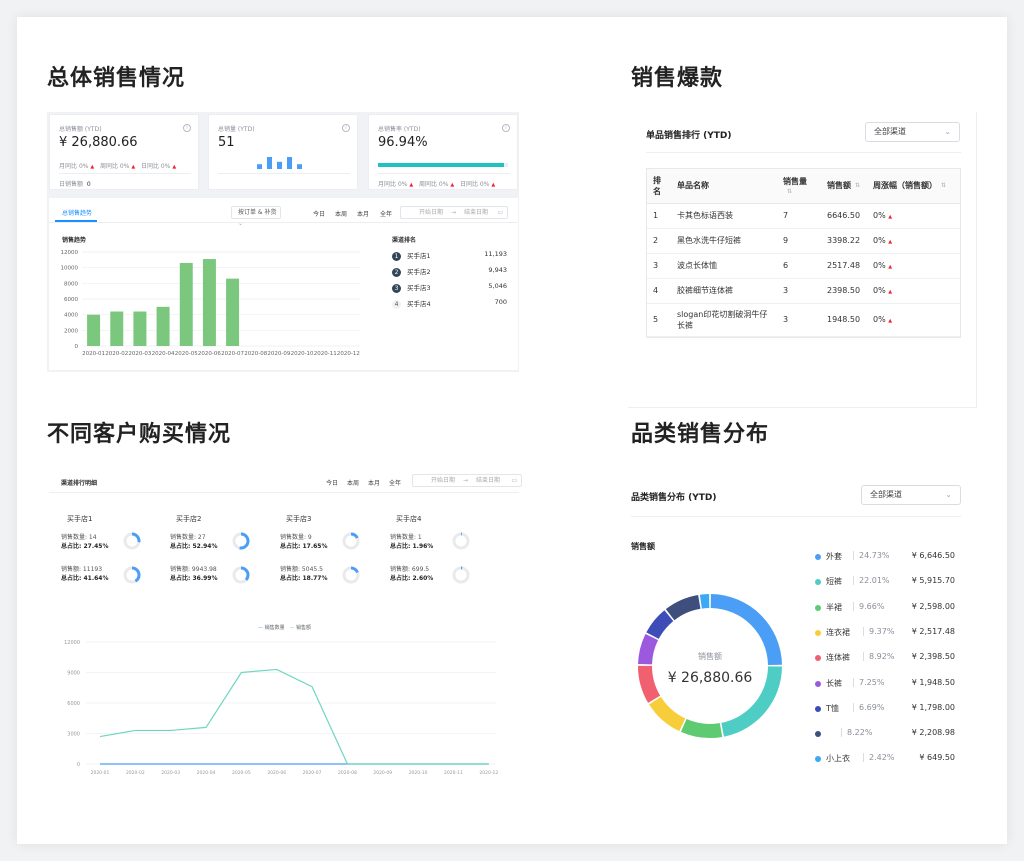 The width and height of the screenshot is (1024, 861). Describe the element at coordinates (100, 773) in the screenshot. I see `x-tick-label: 2020-01` at that location.